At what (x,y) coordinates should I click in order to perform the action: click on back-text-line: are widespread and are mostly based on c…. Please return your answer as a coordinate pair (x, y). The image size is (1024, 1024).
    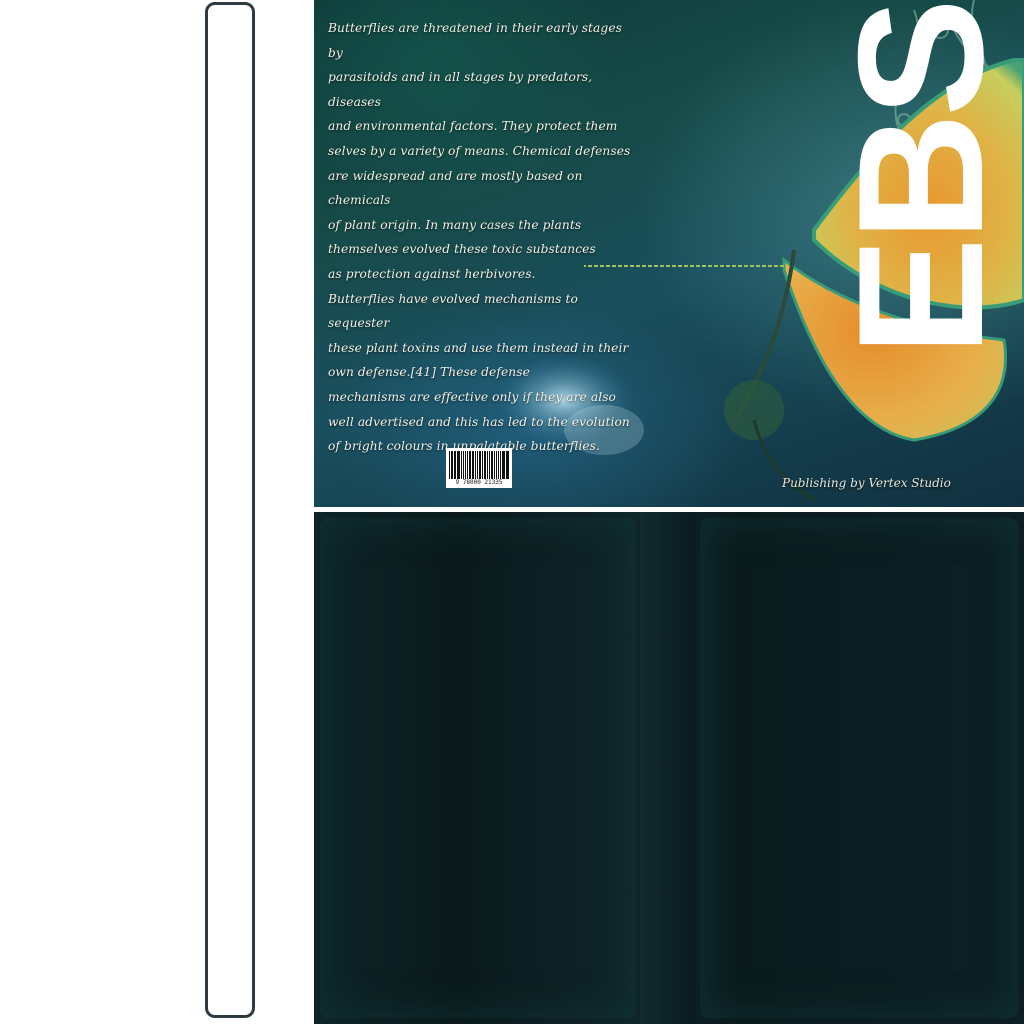
    Looking at the image, I should click on (455, 188).